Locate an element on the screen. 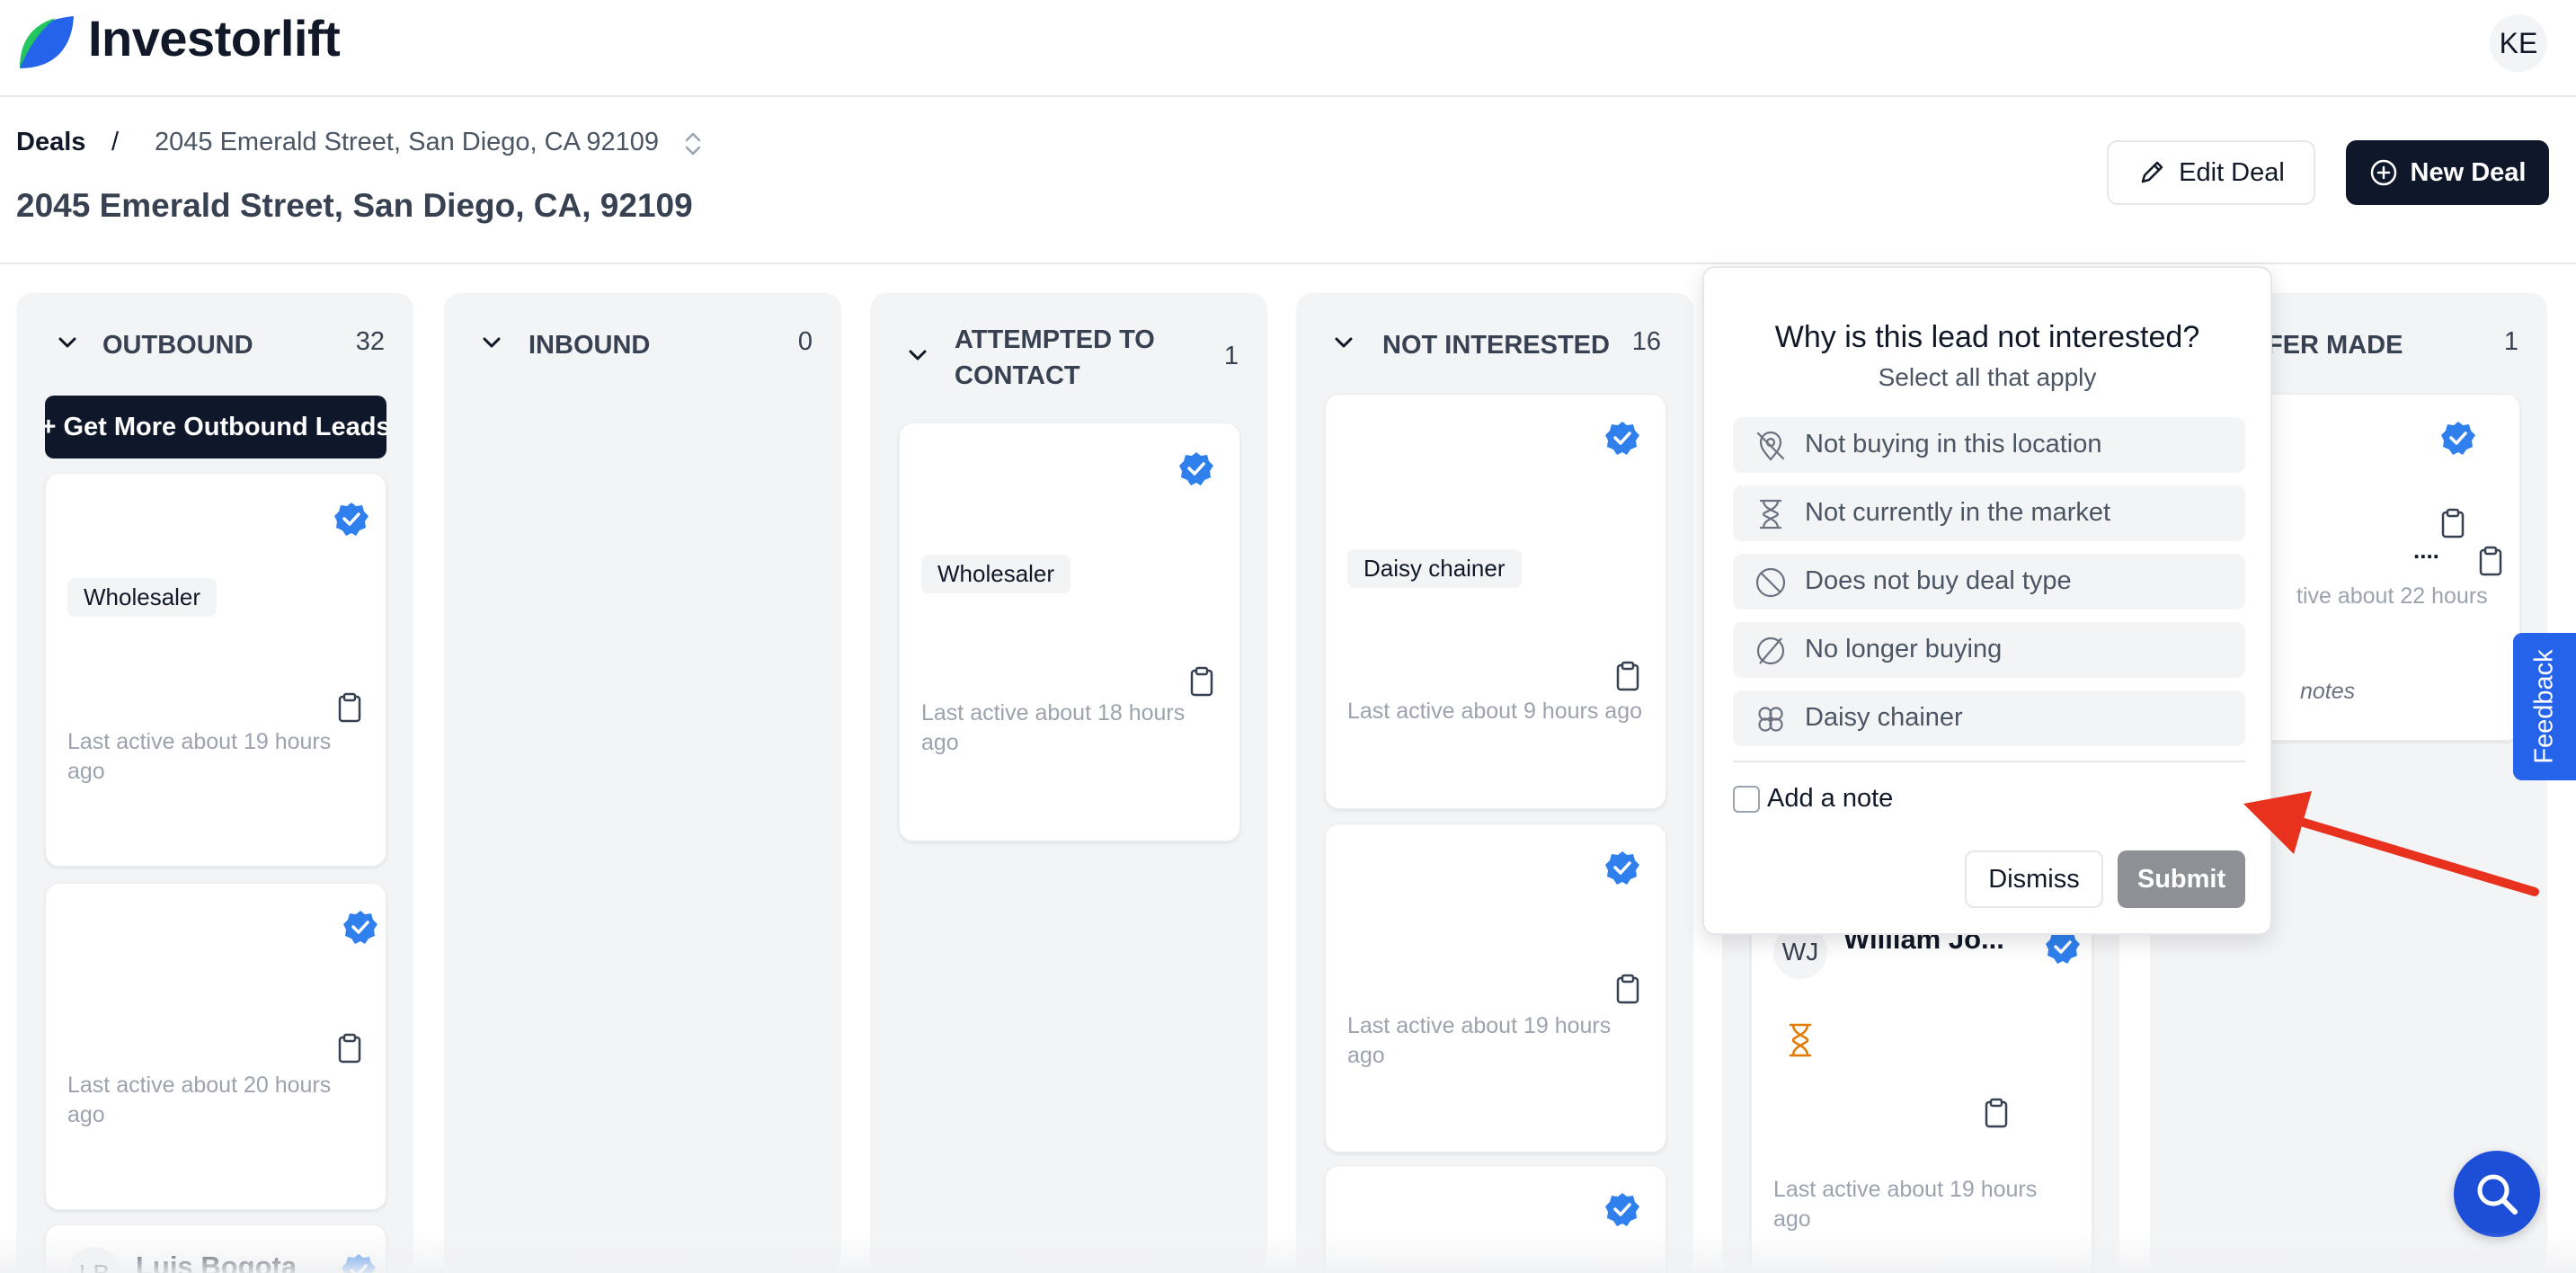 This screenshot has width=2576, height=1273. app-name: Investorlift is located at coordinates (214, 38).